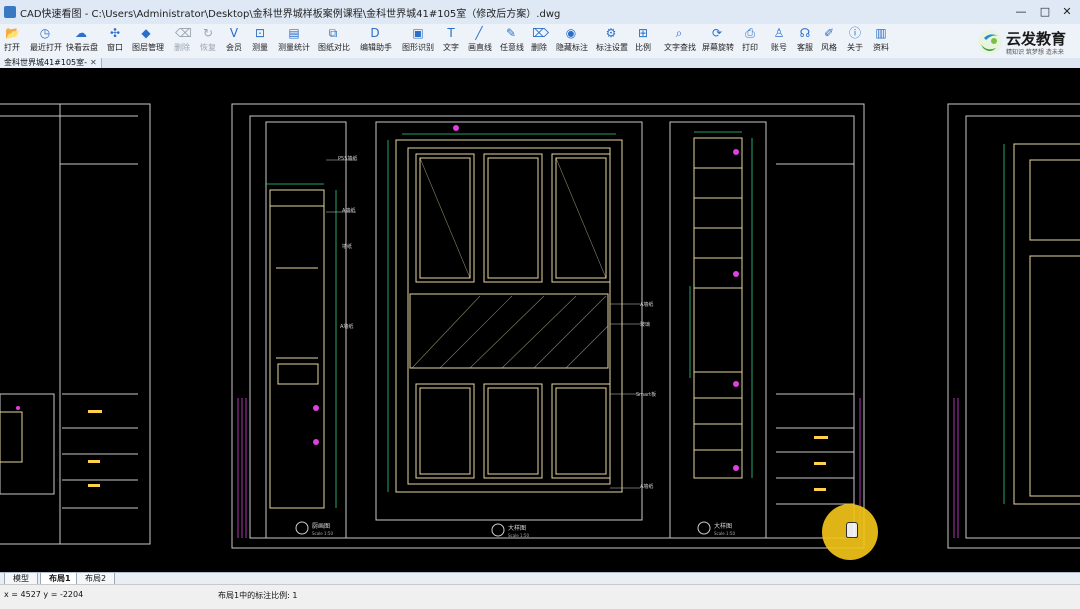 This screenshot has height=609, width=1080. What do you see at coordinates (418, 33) in the screenshot?
I see `shape-recognition-icon: ▣` at bounding box center [418, 33].